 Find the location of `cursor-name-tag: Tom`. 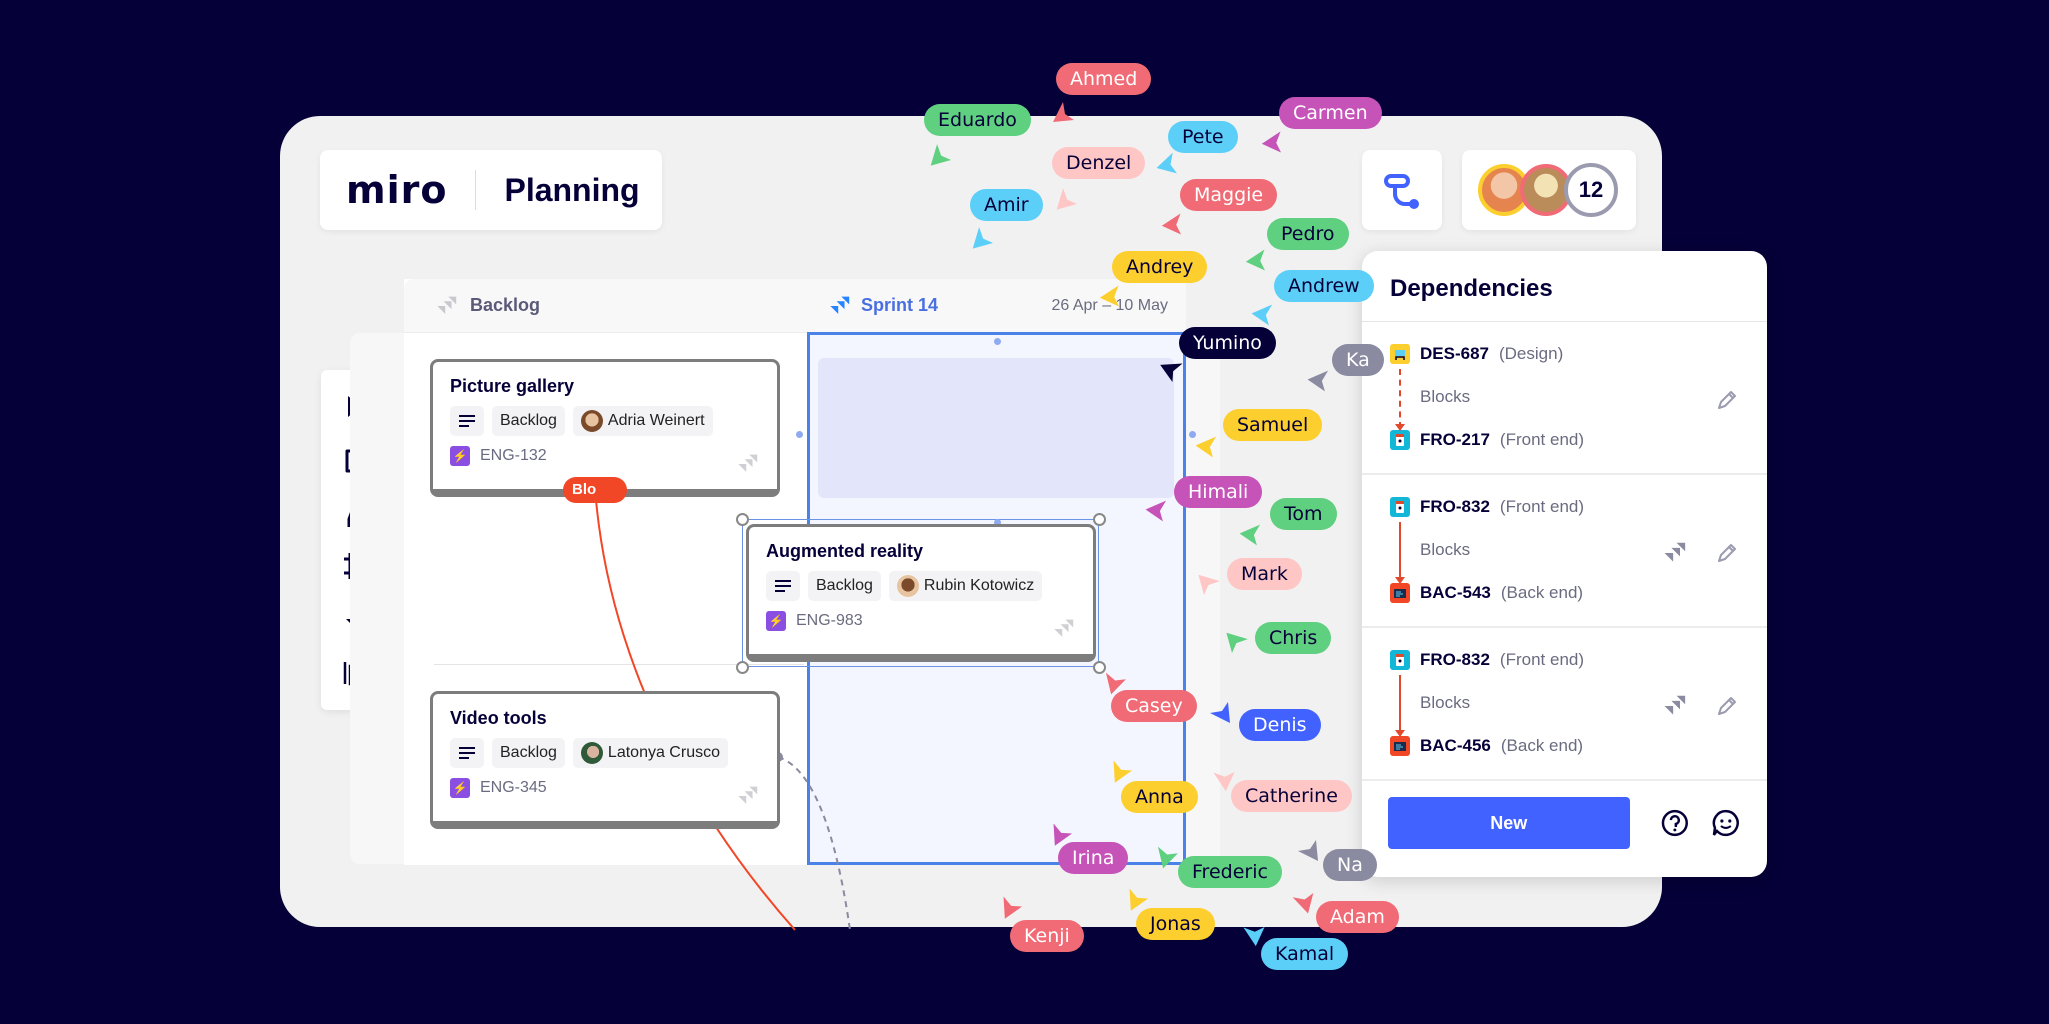

cursor-name-tag: Tom is located at coordinates (1303, 514).